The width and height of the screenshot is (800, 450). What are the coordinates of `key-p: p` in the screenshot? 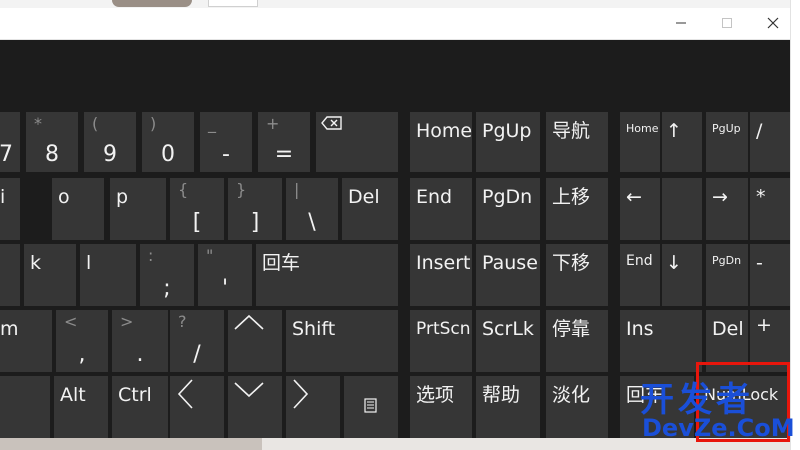 It's located at (138, 209).